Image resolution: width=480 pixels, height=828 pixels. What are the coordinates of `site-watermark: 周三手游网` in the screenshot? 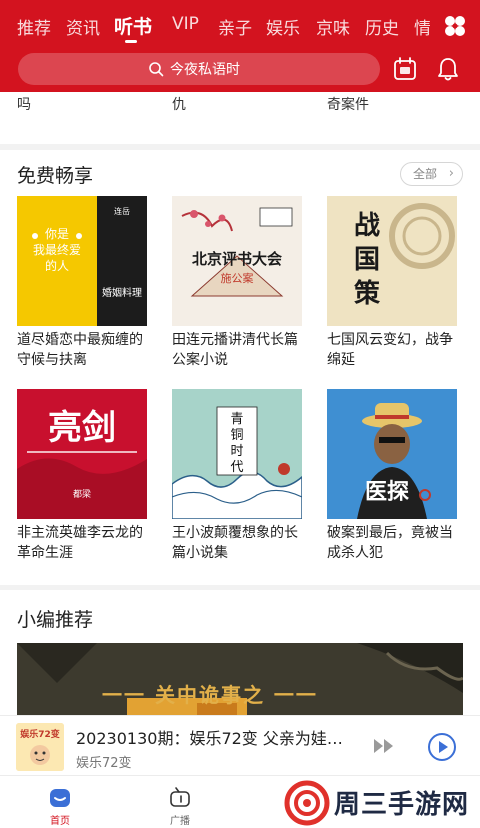 It's located at (380, 803).